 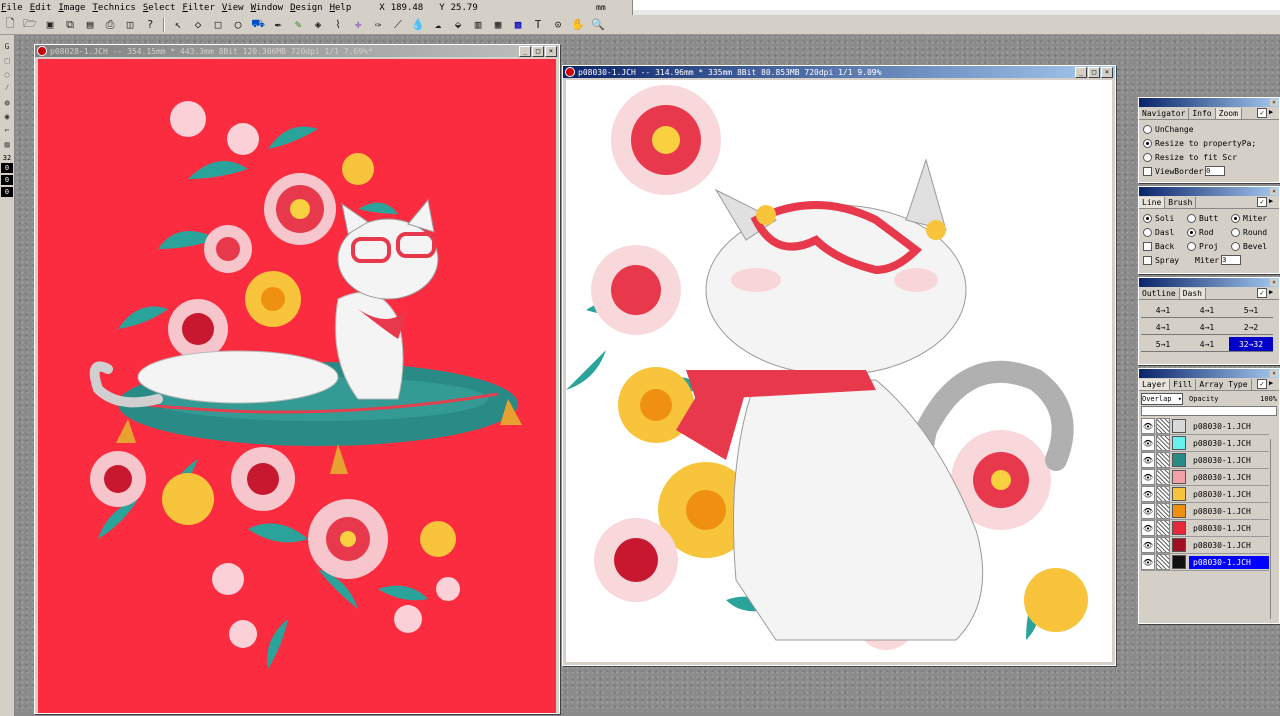 What do you see at coordinates (7, 180) in the screenshot?
I see `value-field-b: 0` at bounding box center [7, 180].